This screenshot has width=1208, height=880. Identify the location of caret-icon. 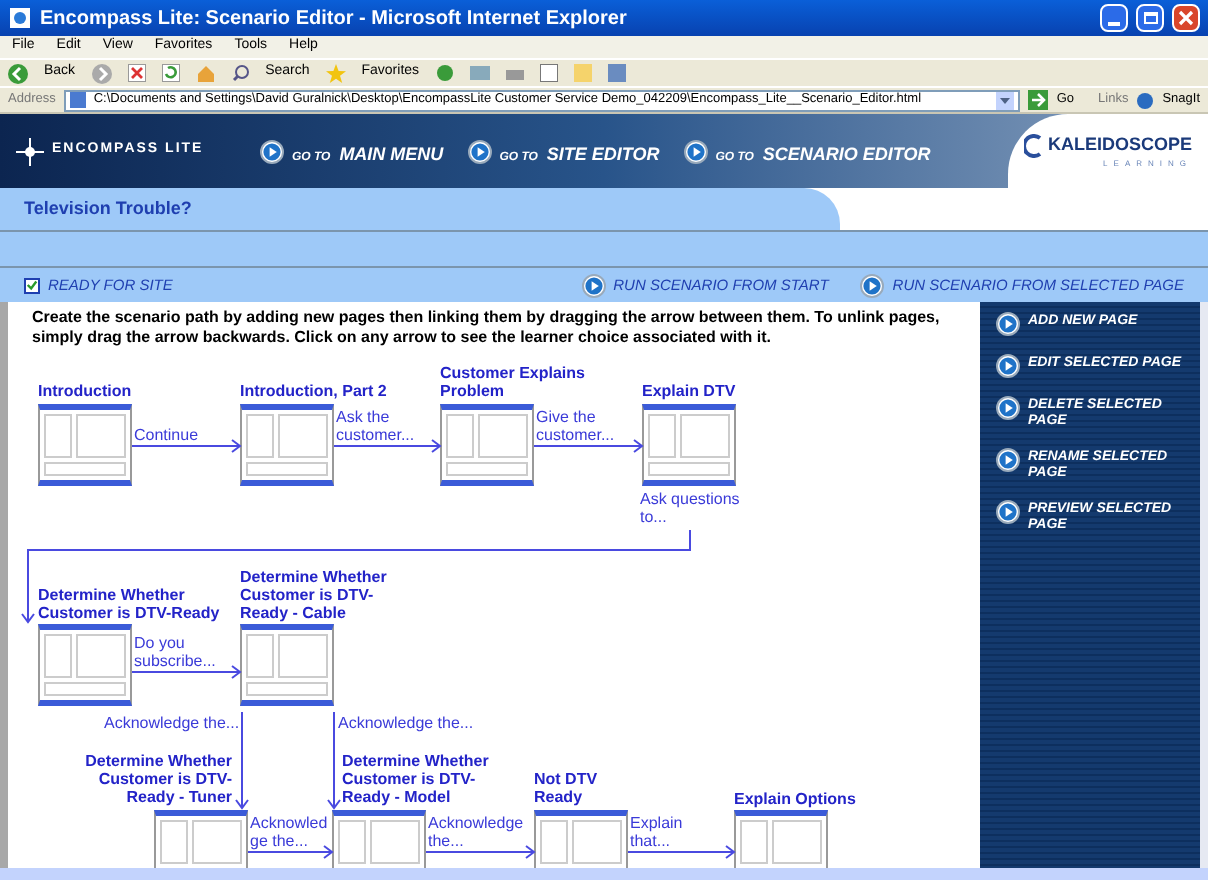
(1005, 100).